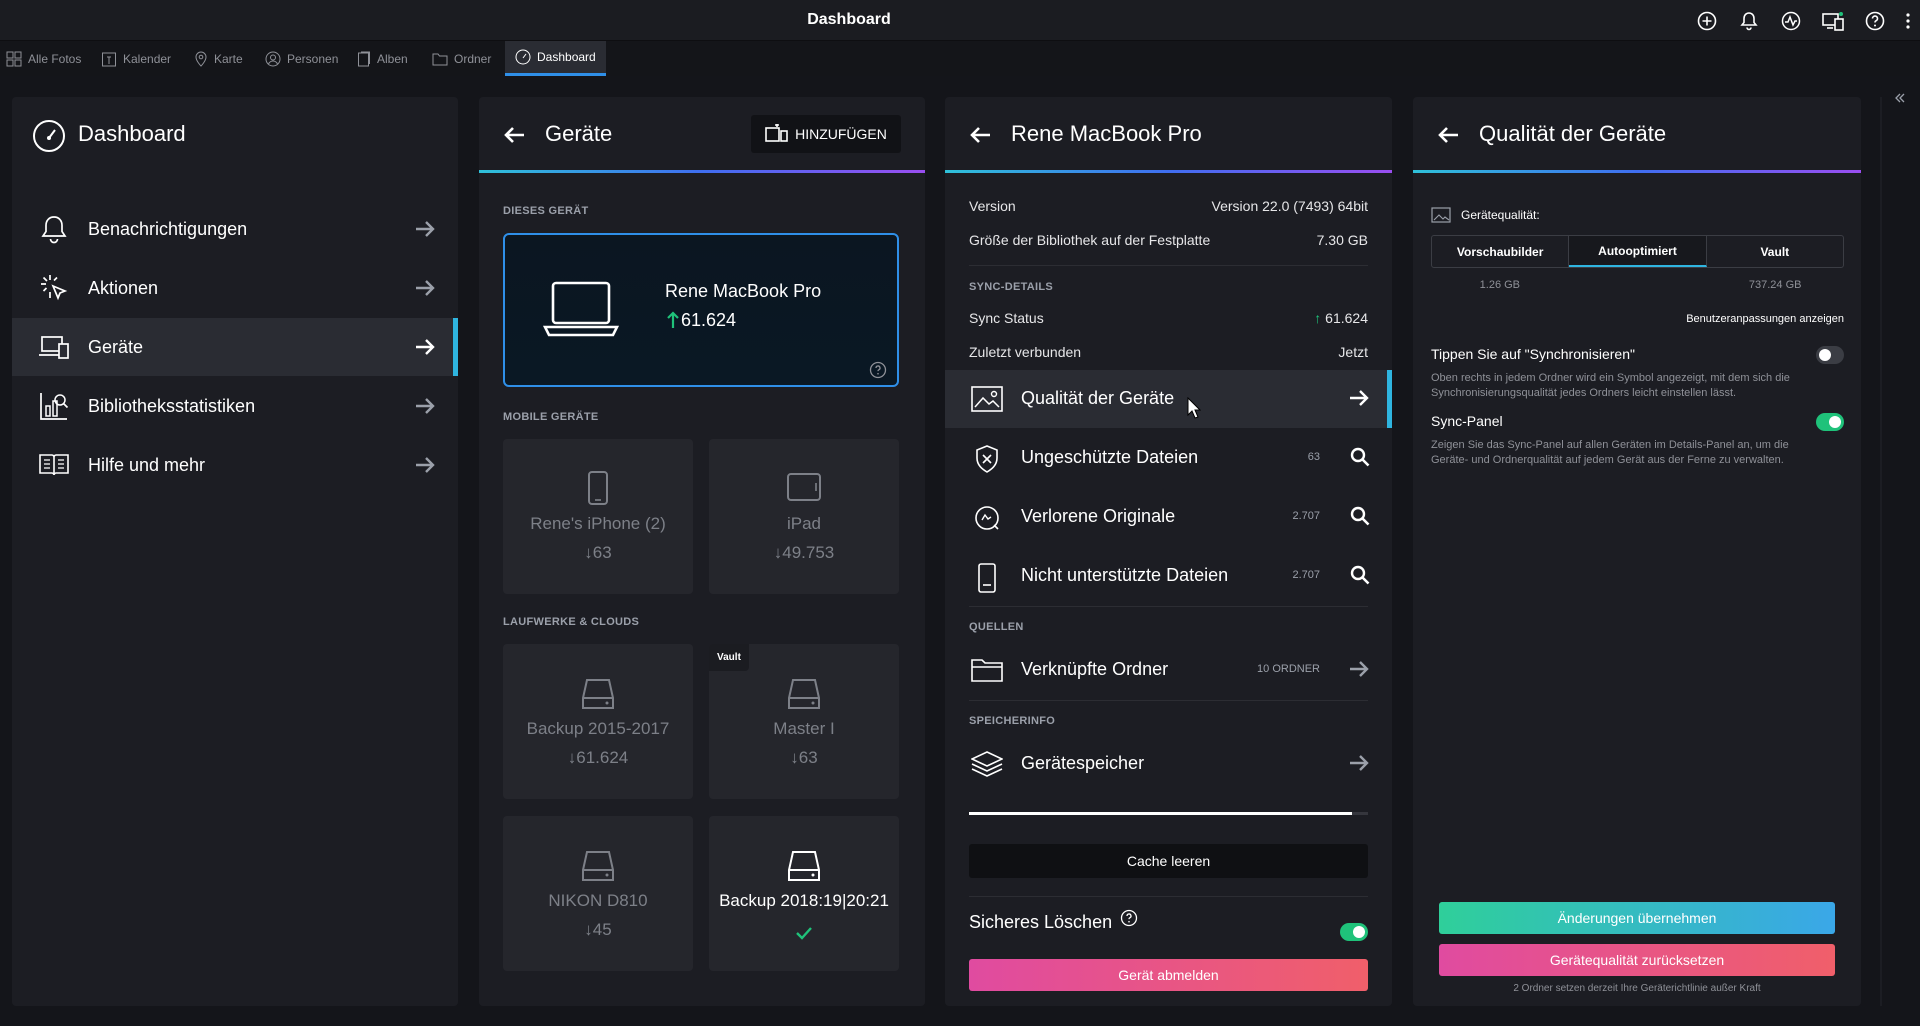  I want to click on tablet-icon, so click(804, 487).